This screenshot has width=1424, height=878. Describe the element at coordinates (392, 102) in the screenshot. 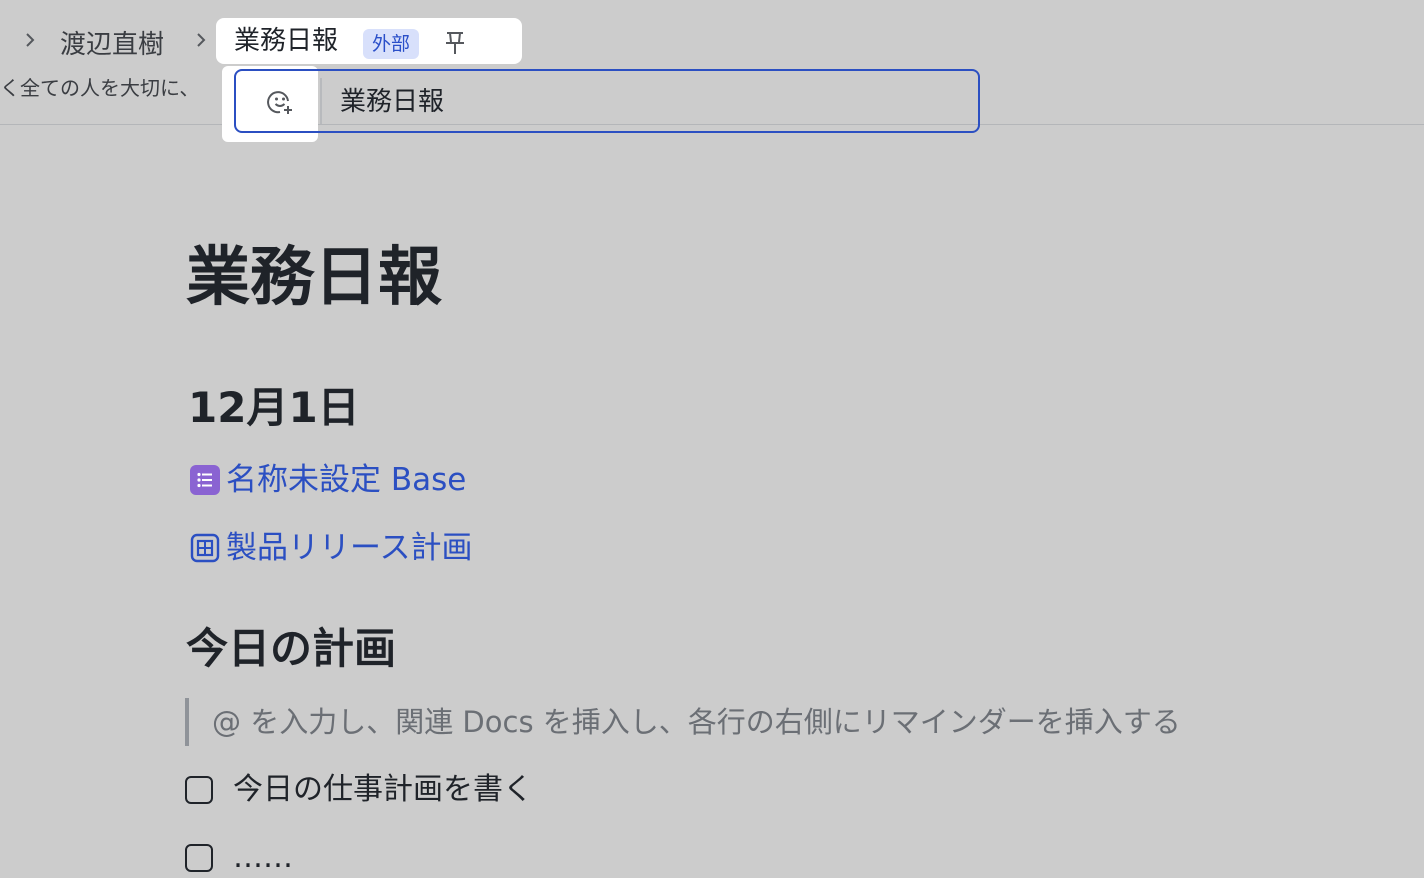

I see `title-input-value: 業務日報` at that location.